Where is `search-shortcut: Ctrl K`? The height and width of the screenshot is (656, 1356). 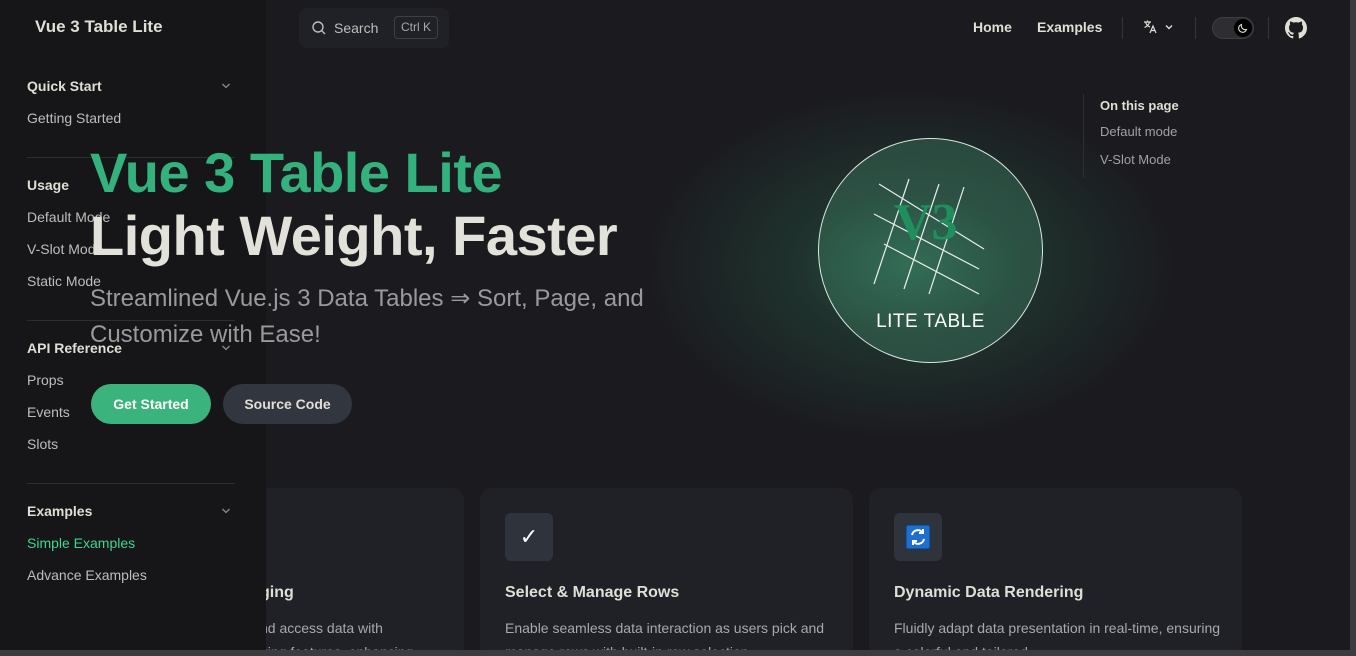 search-shortcut: Ctrl K is located at coordinates (416, 27).